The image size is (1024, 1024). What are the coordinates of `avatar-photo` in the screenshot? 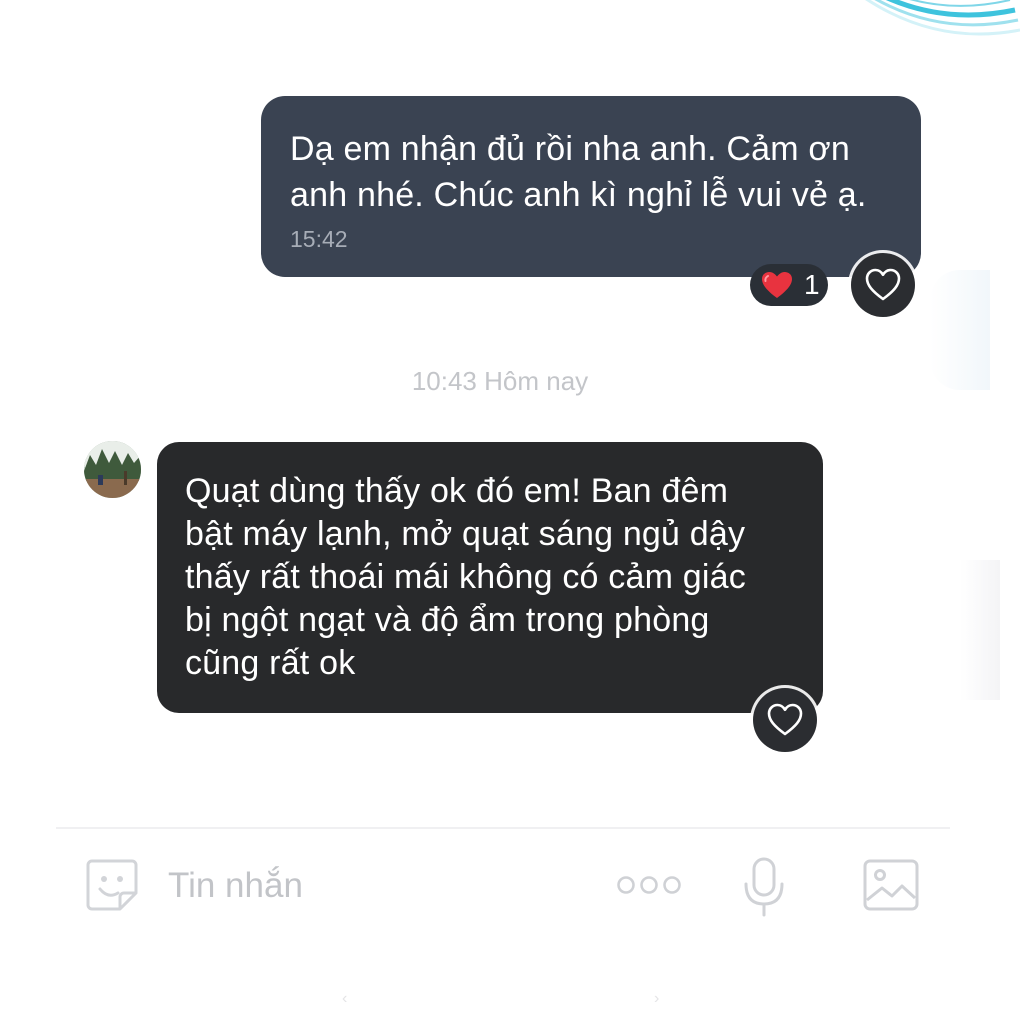 It's located at (112, 469).